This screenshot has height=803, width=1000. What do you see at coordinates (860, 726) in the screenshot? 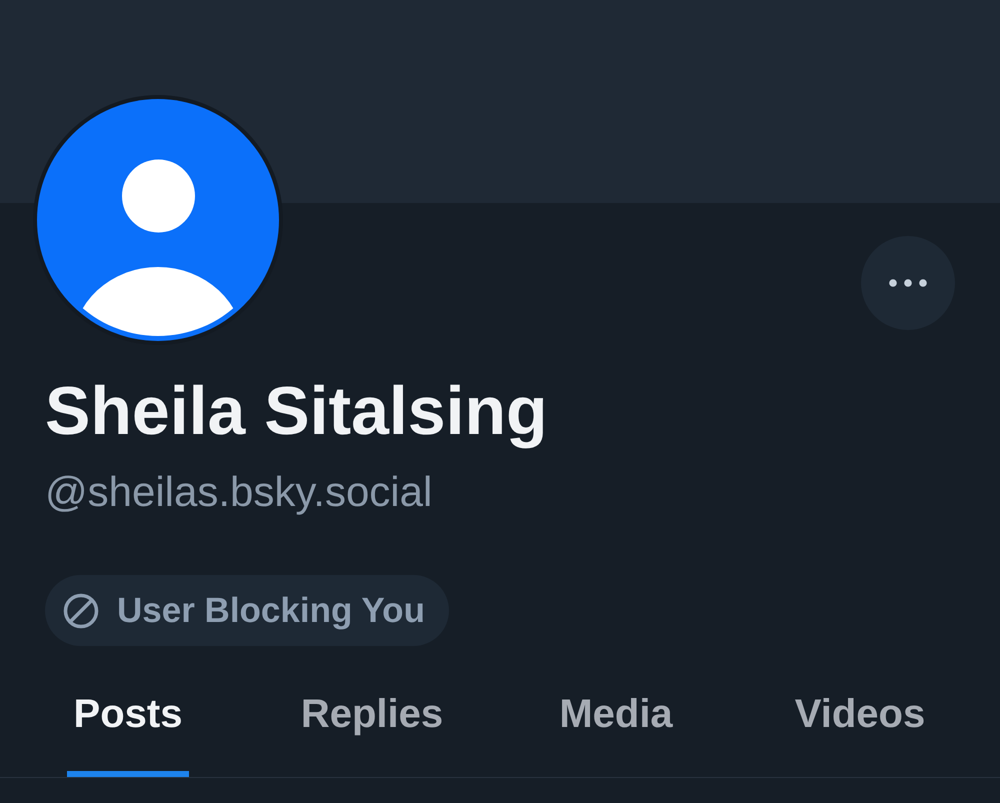
I see `profile-tab: Videos` at bounding box center [860, 726].